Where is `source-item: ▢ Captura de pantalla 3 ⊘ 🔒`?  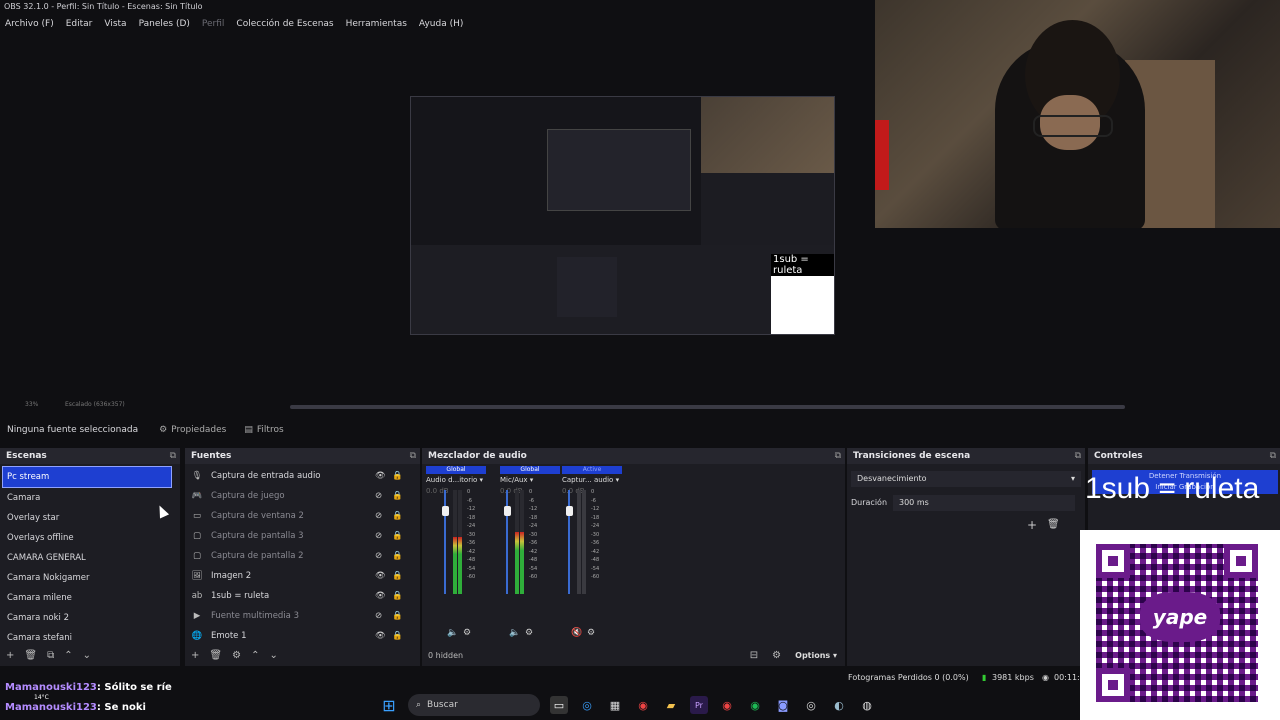 source-item: ▢ Captura de pantalla 3 ⊘ 🔒 is located at coordinates (302, 536).